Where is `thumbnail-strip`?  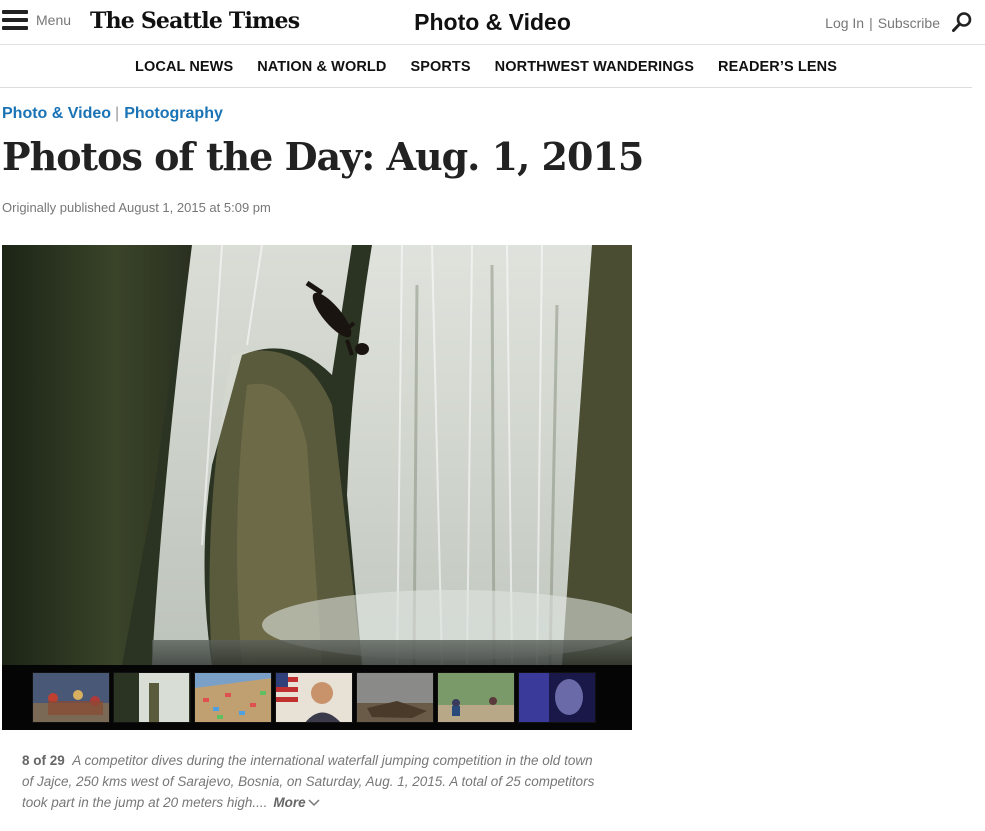 thumbnail-strip is located at coordinates (317, 697).